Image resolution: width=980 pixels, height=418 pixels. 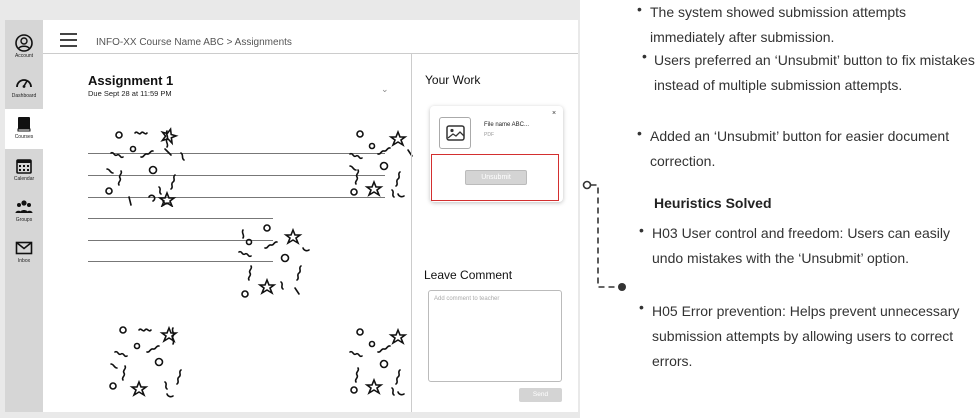 I want to click on sidebar-item-label: Account, so click(x=24, y=56).